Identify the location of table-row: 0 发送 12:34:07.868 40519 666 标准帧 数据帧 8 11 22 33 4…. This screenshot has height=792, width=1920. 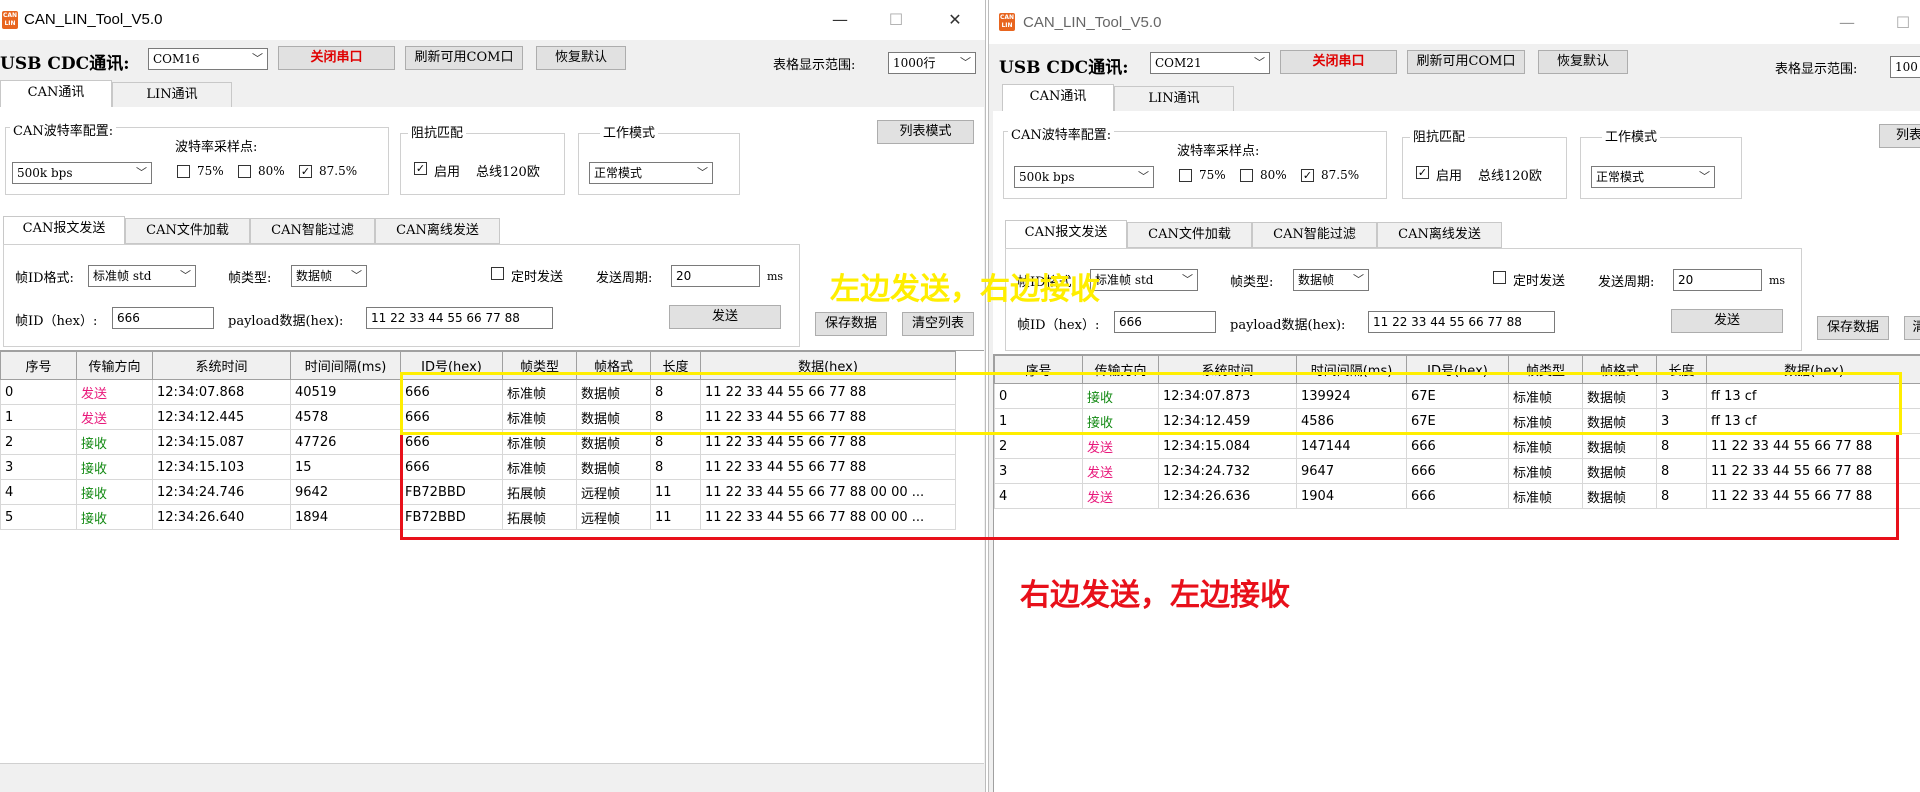
(478, 392).